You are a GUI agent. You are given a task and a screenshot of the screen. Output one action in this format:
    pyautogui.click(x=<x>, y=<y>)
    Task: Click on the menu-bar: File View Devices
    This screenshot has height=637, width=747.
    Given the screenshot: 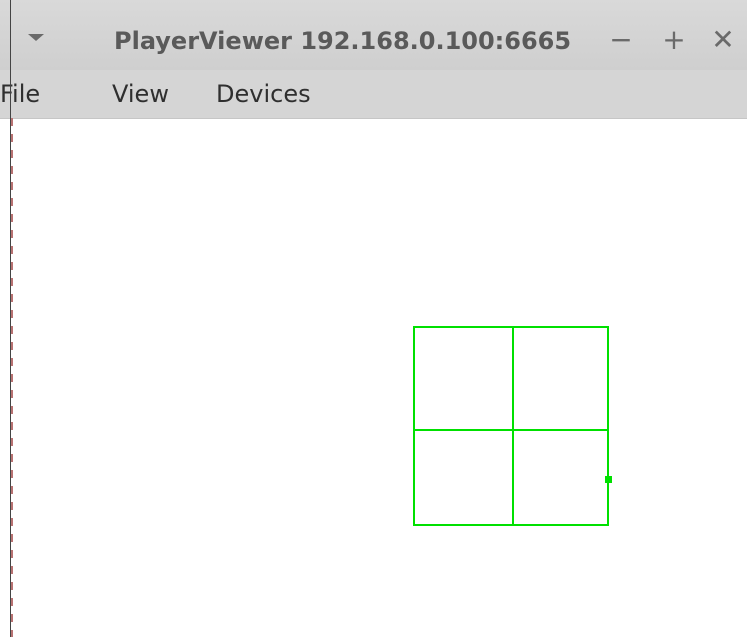 What is the action you would take?
    pyautogui.click(x=373, y=94)
    